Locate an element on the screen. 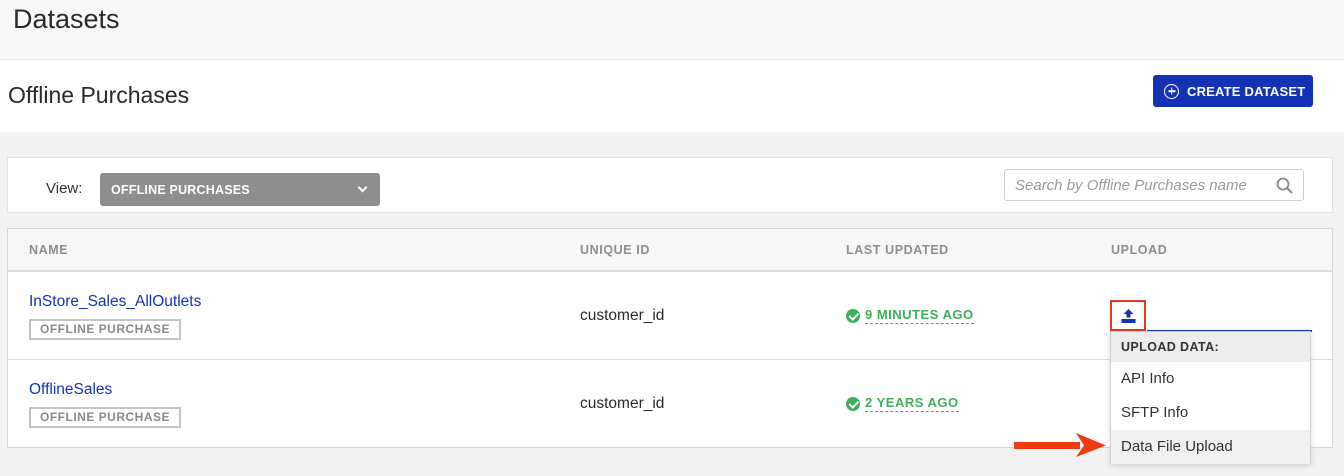 The height and width of the screenshot is (476, 1344). menu-item-sftp-info: SFTP Info is located at coordinates (1210, 413).